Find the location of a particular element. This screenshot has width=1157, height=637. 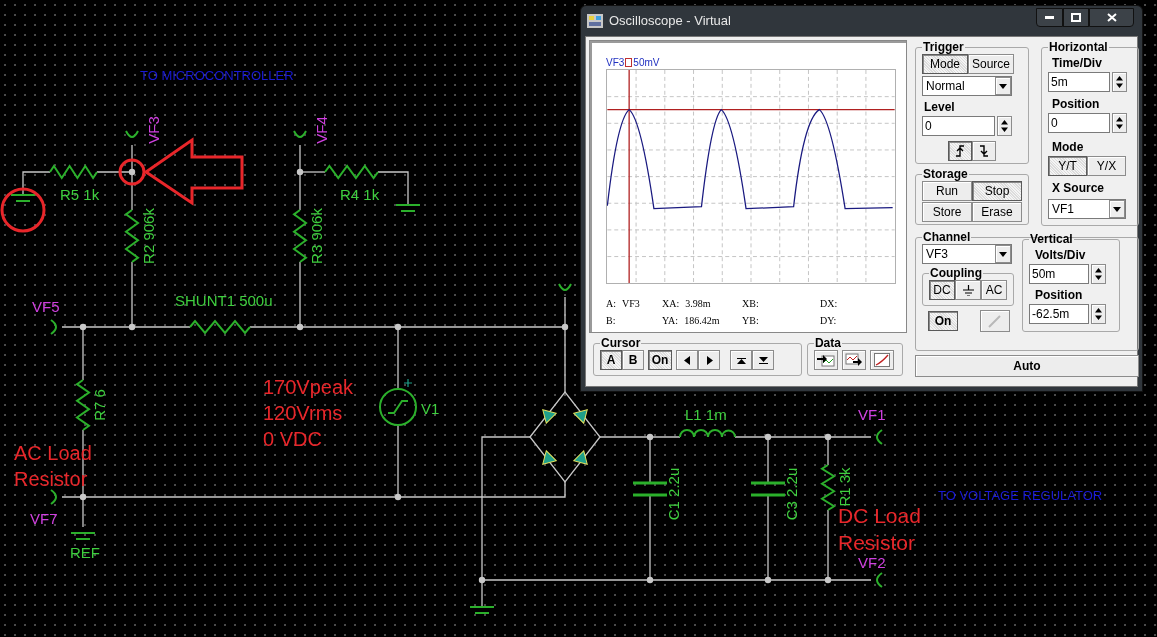

field-label: Mode is located at coordinates (1068, 147).